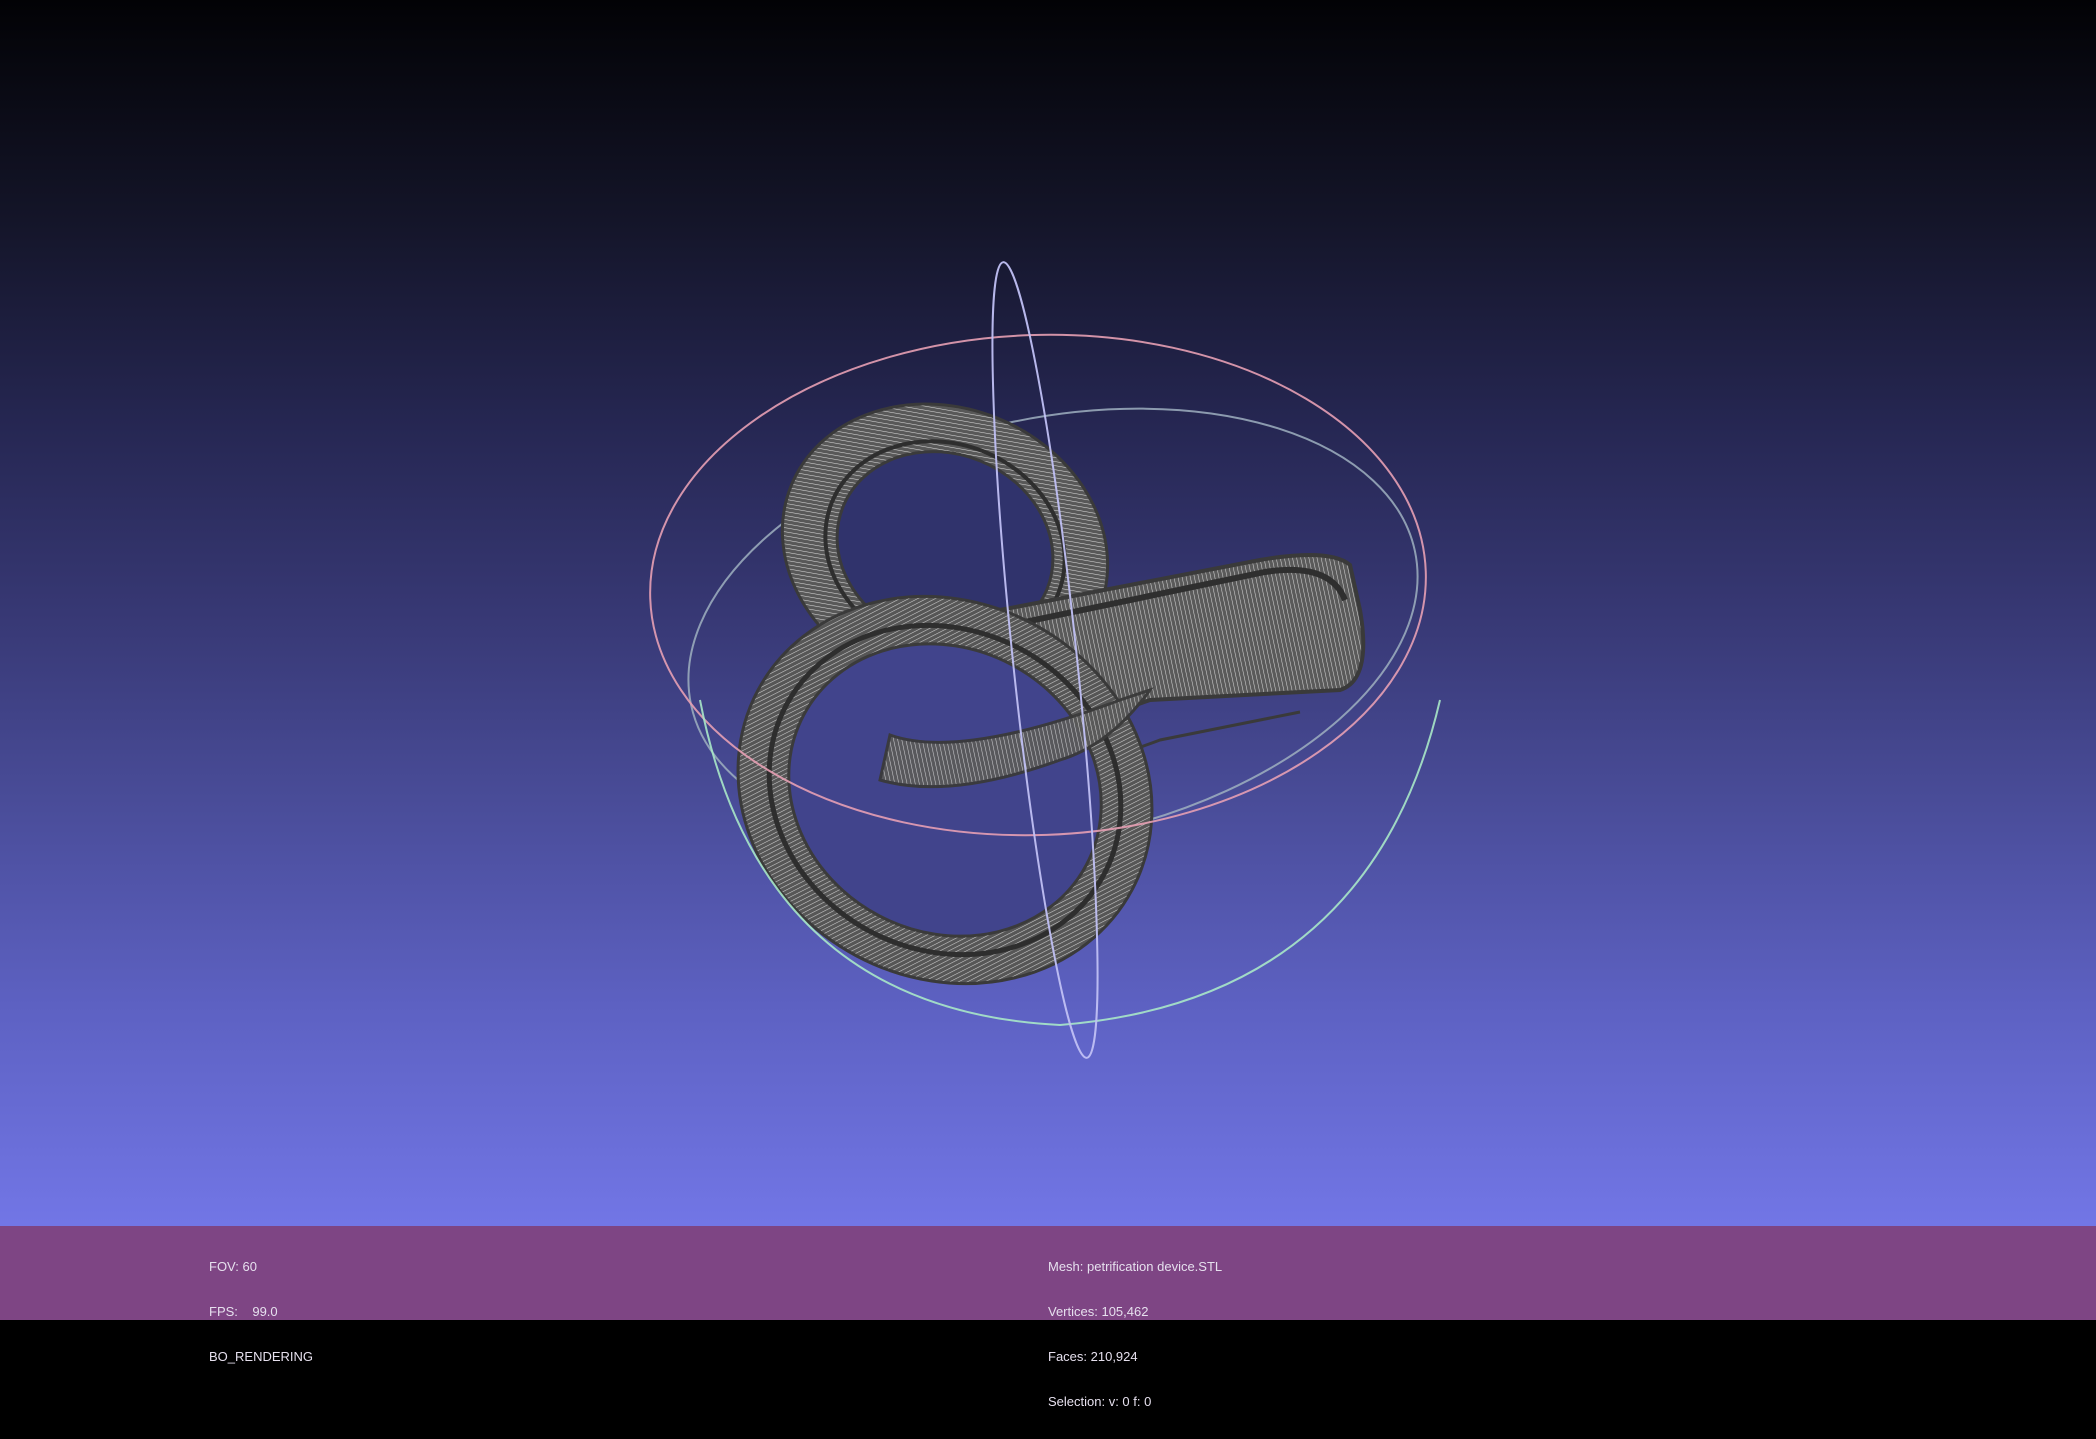  I want to click on vertices-readout: Vertices: 105,462, so click(1098, 1311).